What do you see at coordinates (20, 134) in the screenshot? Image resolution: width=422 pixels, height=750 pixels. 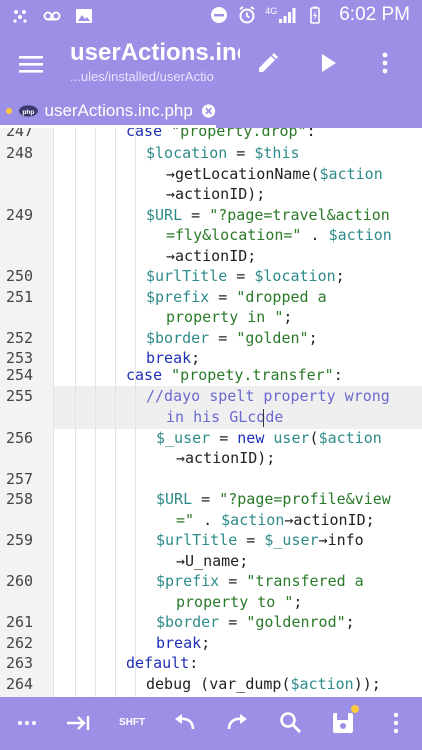 I see `line-number: 247` at bounding box center [20, 134].